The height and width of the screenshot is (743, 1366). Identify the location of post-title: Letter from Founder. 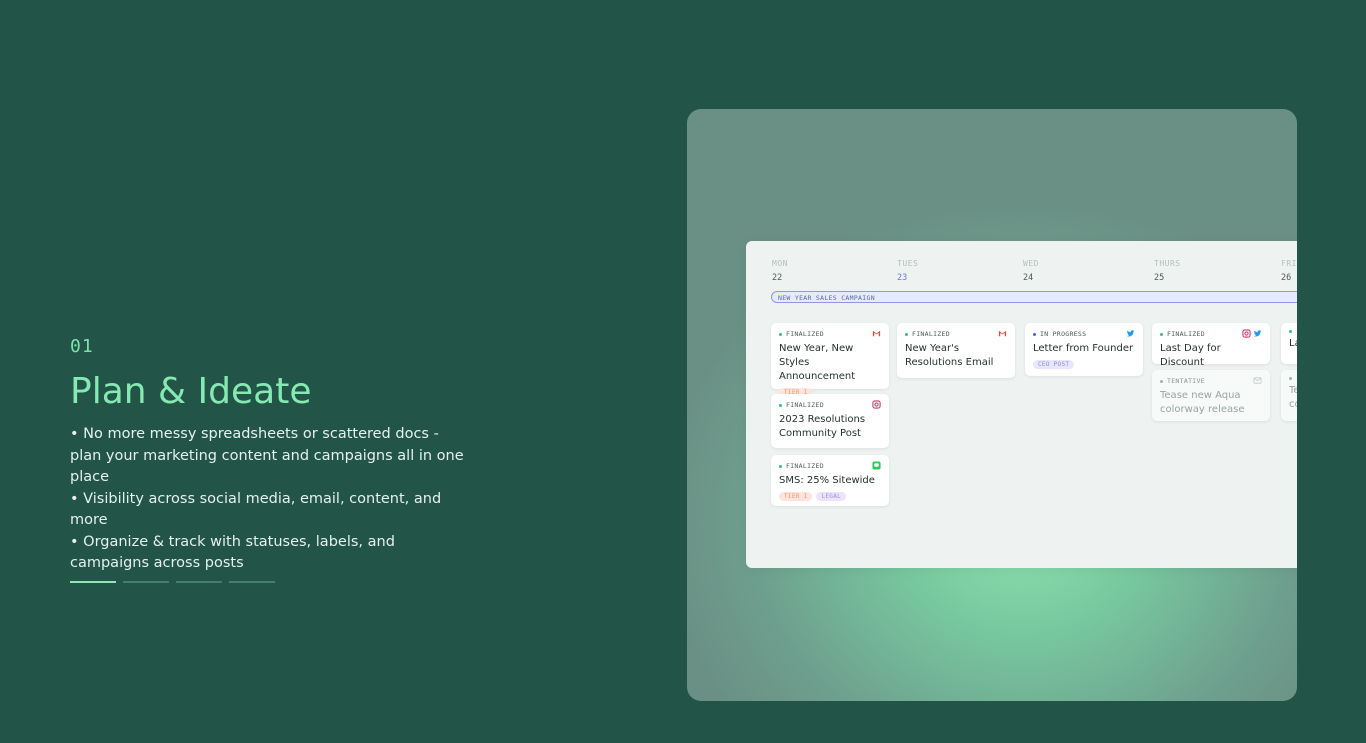
(1083, 348).